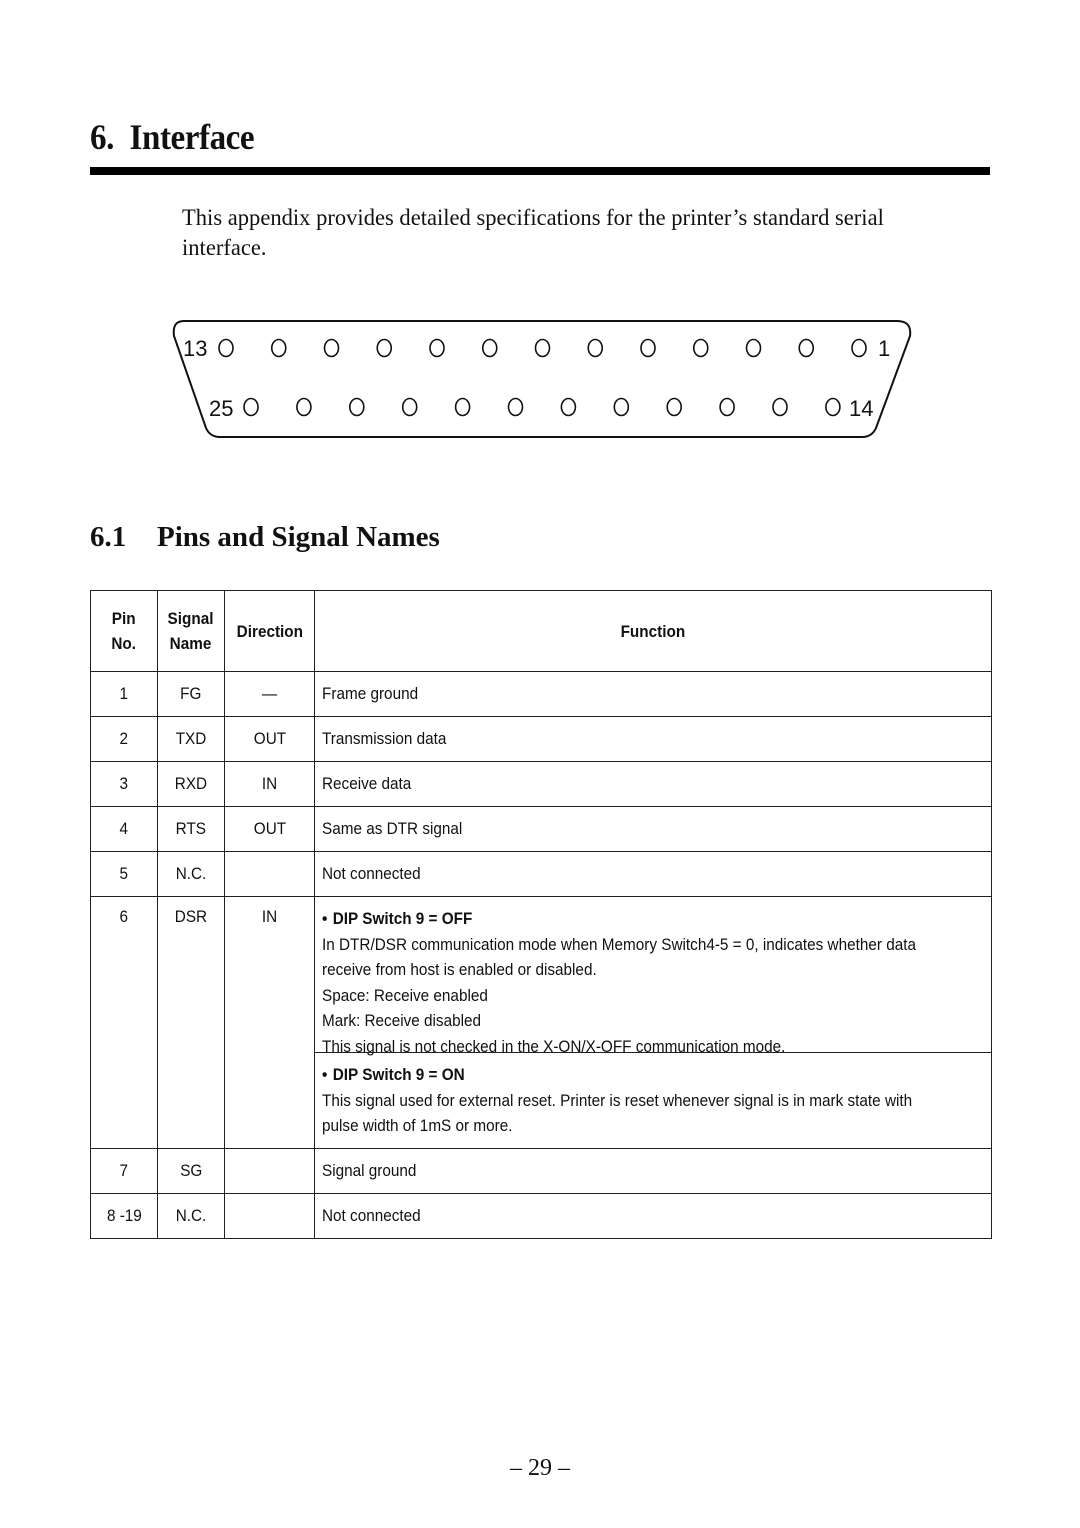 The height and width of the screenshot is (1528, 1080). What do you see at coordinates (191, 784) in the screenshot?
I see `signal-name: RXD` at bounding box center [191, 784].